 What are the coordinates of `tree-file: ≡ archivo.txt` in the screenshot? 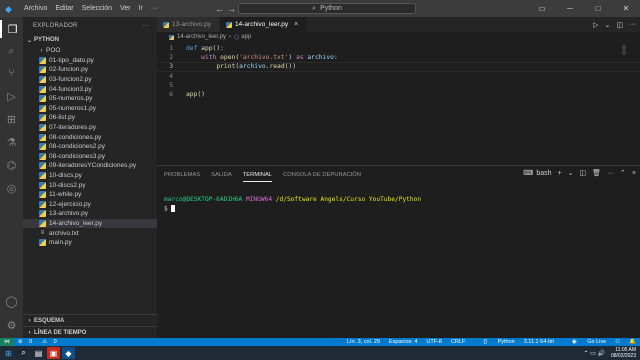 It's located at (90, 233).